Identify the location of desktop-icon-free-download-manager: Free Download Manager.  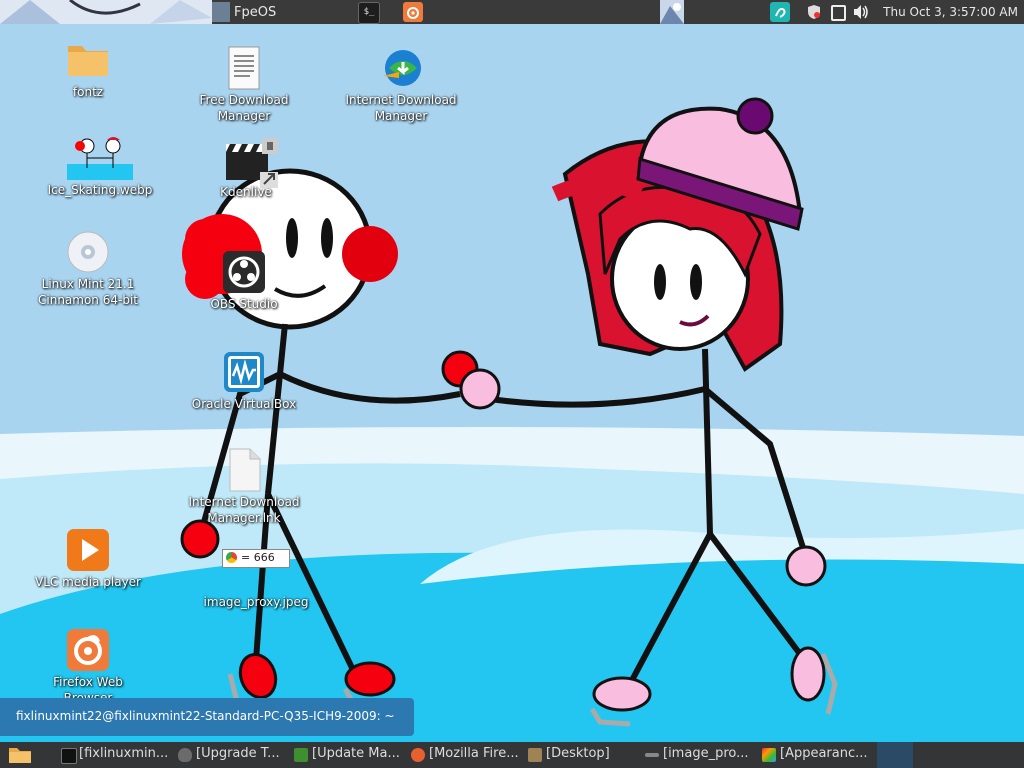
(244, 85).